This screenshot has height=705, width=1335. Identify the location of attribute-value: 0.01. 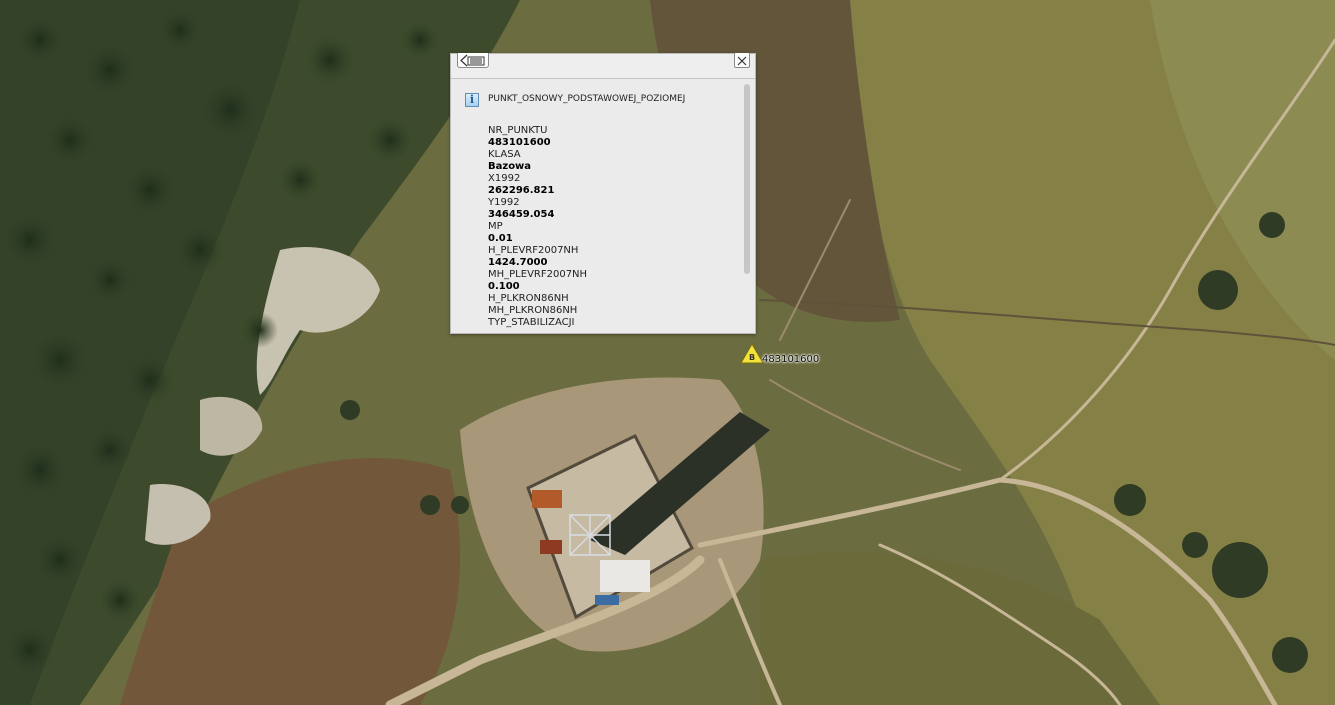
(500, 238).